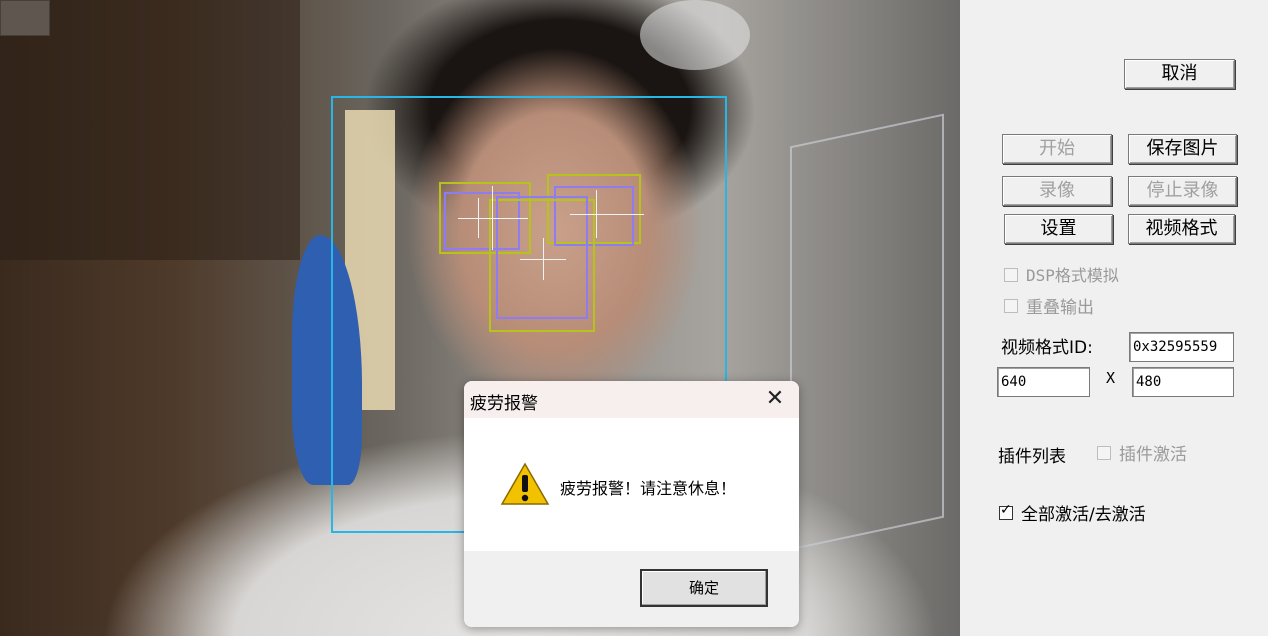 This screenshot has height=636, width=1268. I want to click on dialog-title-bar: 疲劳报警 ✕, so click(631, 399).